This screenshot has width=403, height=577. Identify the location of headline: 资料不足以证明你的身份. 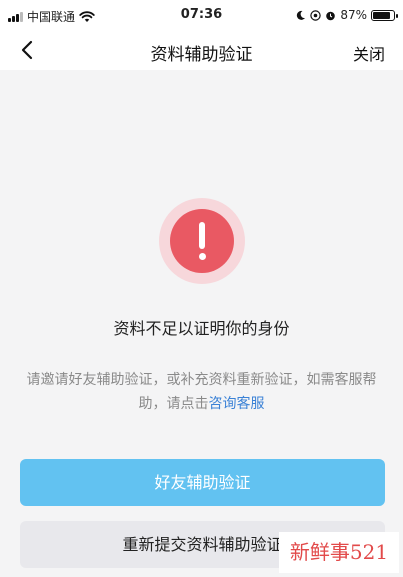
(201, 328).